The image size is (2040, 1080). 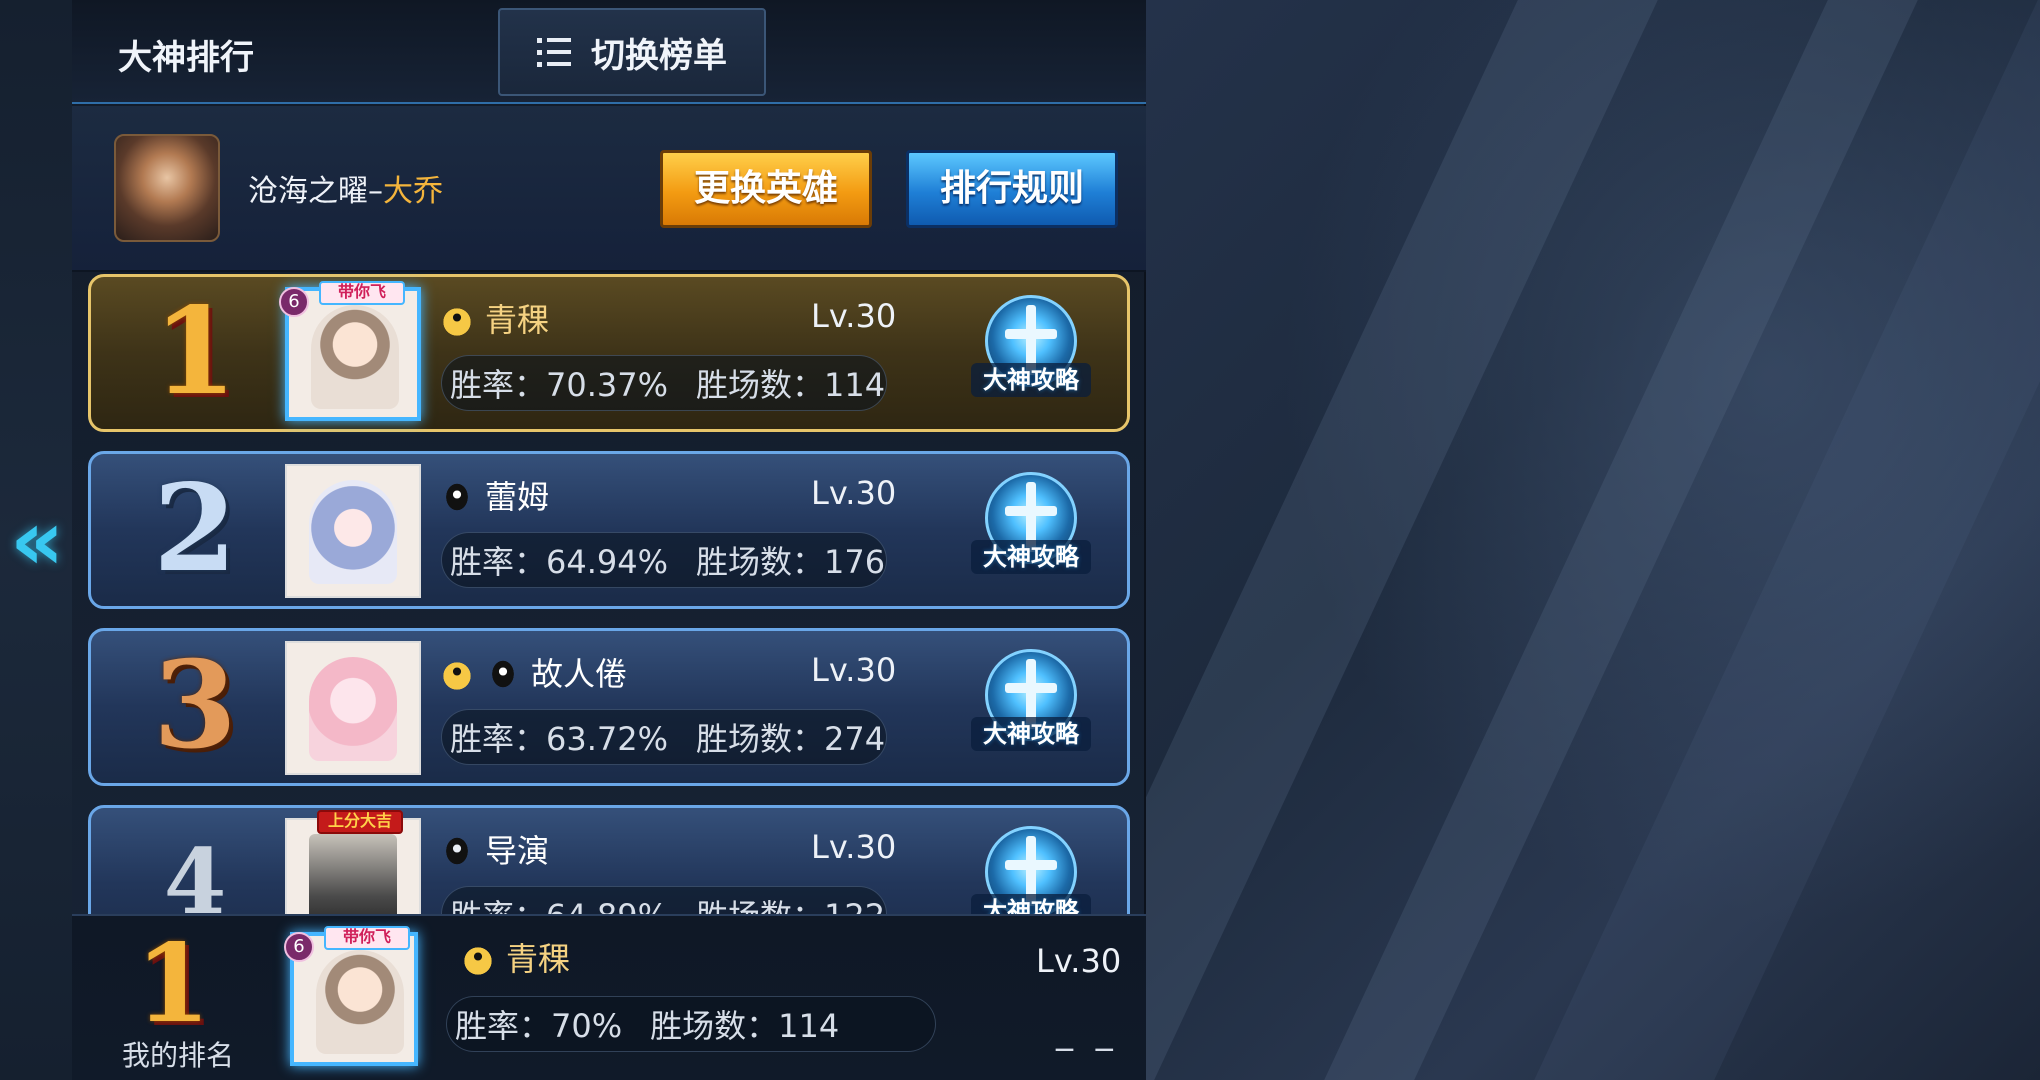 I want to click on name-line: • 导演, so click(x=494, y=849).